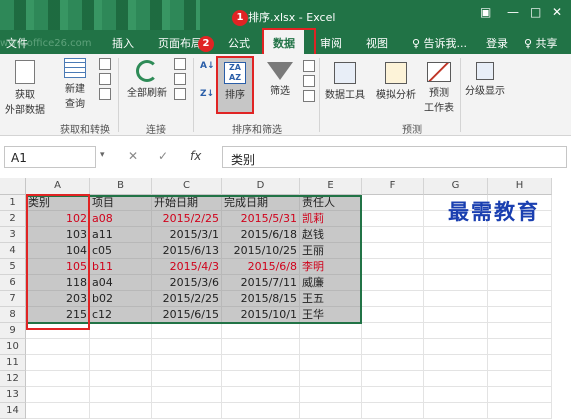 This screenshot has width=571, height=419. What do you see at coordinates (331, 411) in the screenshot?
I see `cell-E14` at bounding box center [331, 411].